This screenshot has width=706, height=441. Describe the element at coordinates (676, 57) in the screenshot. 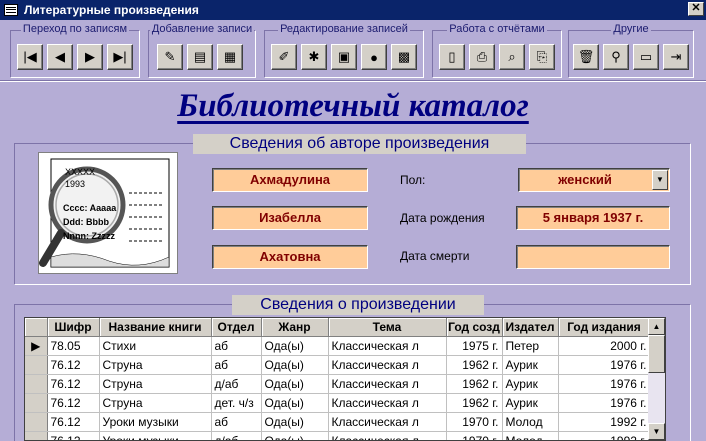

I see `exit-icon: ⇥` at that location.